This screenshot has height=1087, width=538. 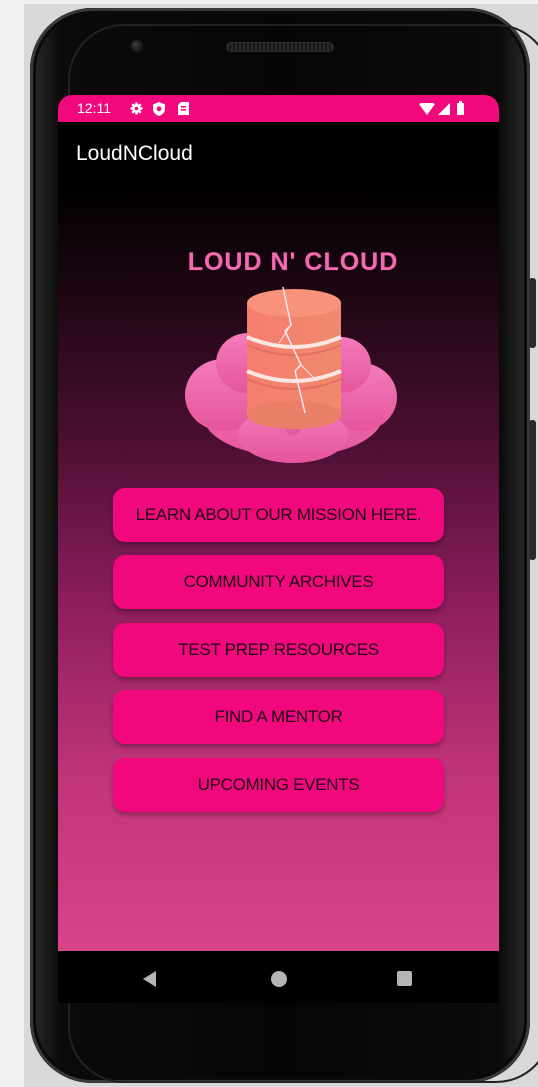 What do you see at coordinates (278, 650) in the screenshot?
I see `test-prep-resources-button: TEST PREP RESOURCES` at bounding box center [278, 650].